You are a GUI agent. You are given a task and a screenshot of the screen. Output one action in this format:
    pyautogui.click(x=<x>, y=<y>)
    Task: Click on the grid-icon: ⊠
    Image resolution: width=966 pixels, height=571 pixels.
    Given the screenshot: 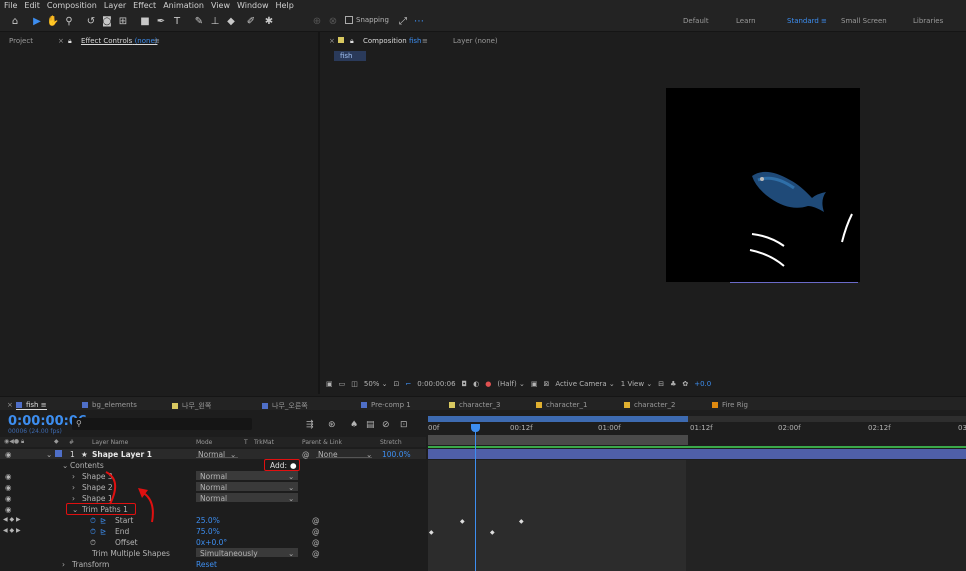 What is the action you would take?
    pyautogui.click(x=546, y=384)
    